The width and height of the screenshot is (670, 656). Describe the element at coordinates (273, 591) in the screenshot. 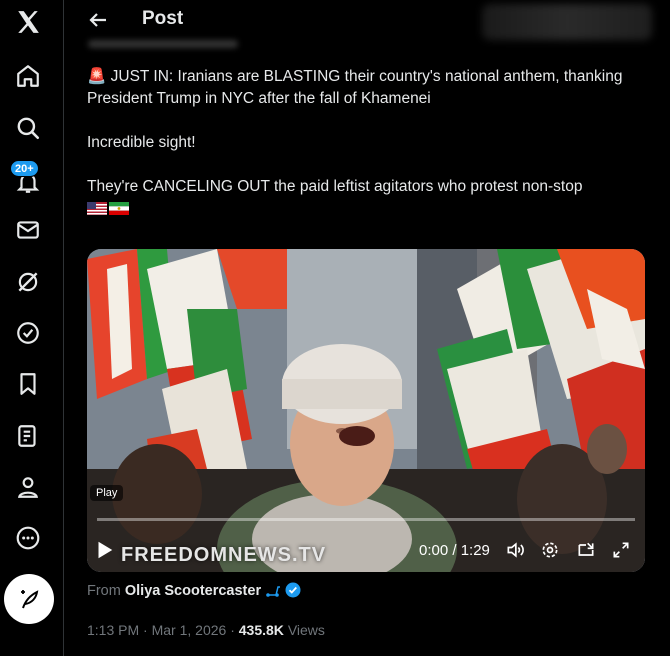

I see `scooter-emoji-icon` at that location.